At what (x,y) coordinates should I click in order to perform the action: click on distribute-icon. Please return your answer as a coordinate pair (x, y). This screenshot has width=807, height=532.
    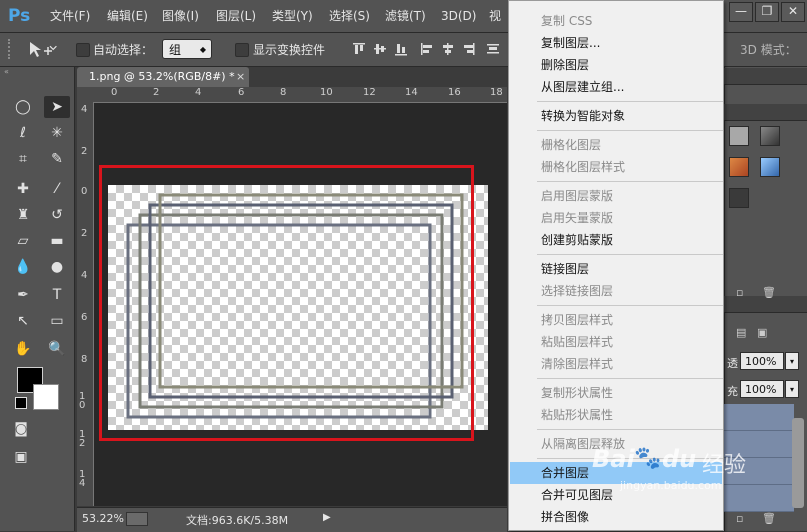
    Looking at the image, I should click on (493, 49).